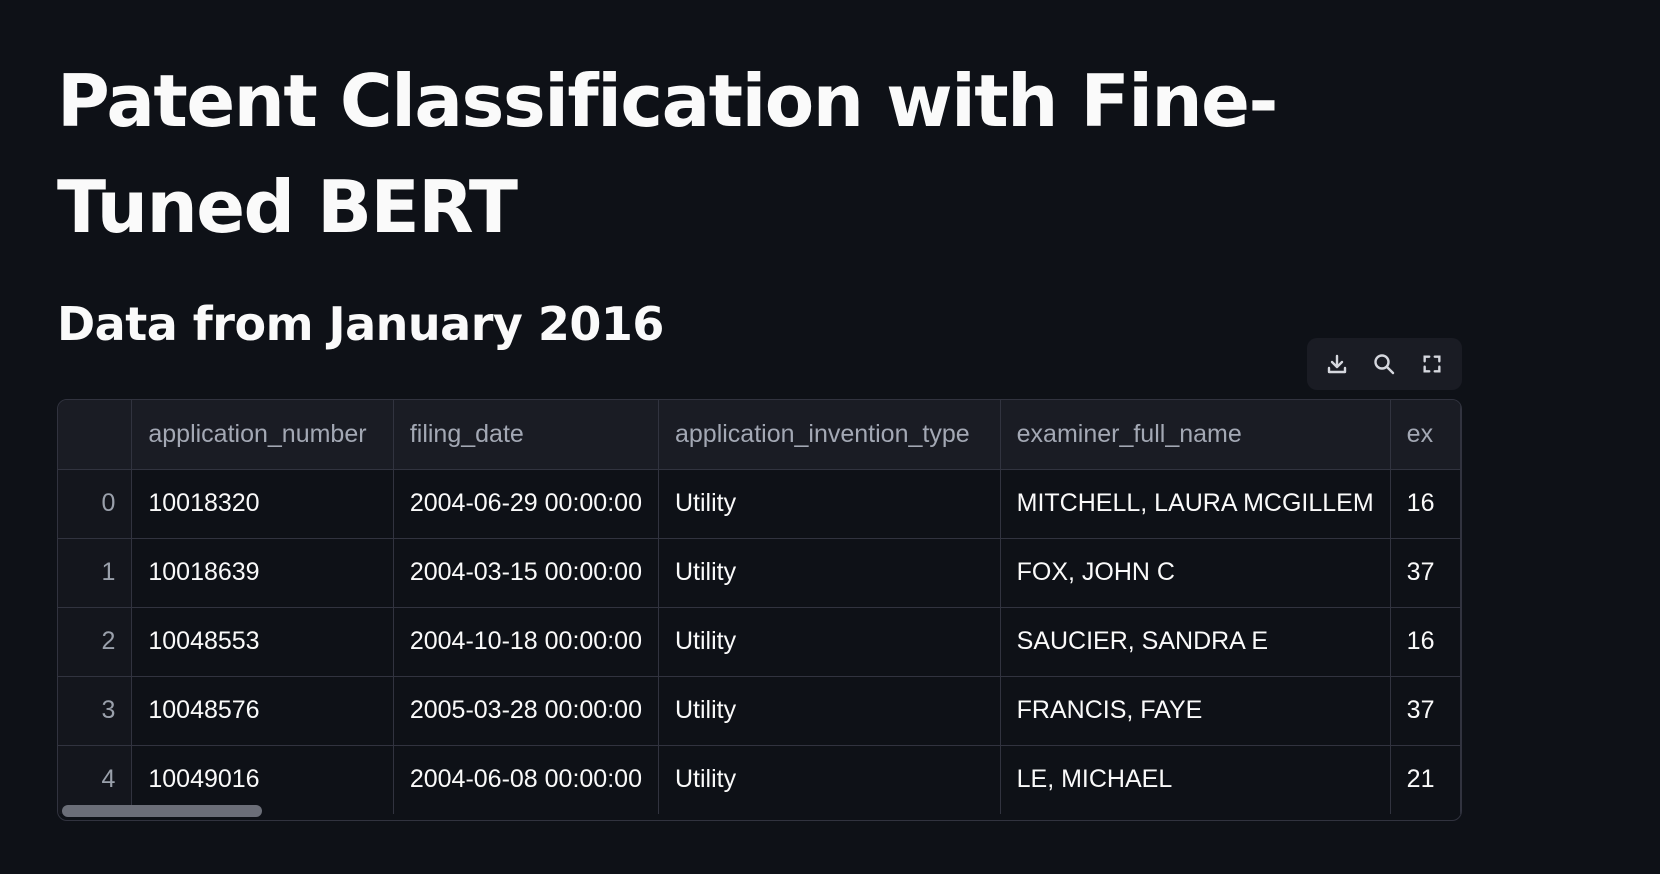 The image size is (1660, 874). I want to click on fullscreen-icon, so click(1432, 364).